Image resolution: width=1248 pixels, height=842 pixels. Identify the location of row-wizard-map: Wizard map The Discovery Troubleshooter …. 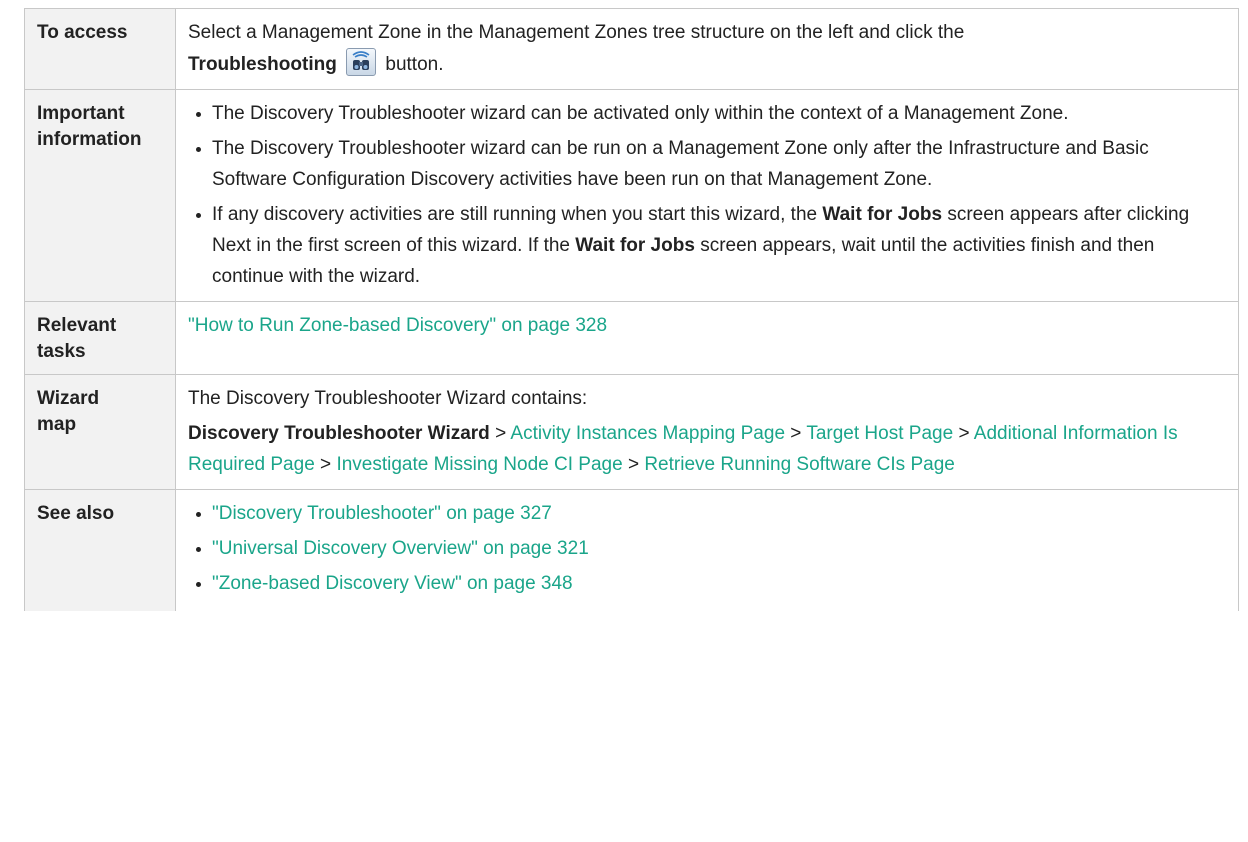
(631, 432).